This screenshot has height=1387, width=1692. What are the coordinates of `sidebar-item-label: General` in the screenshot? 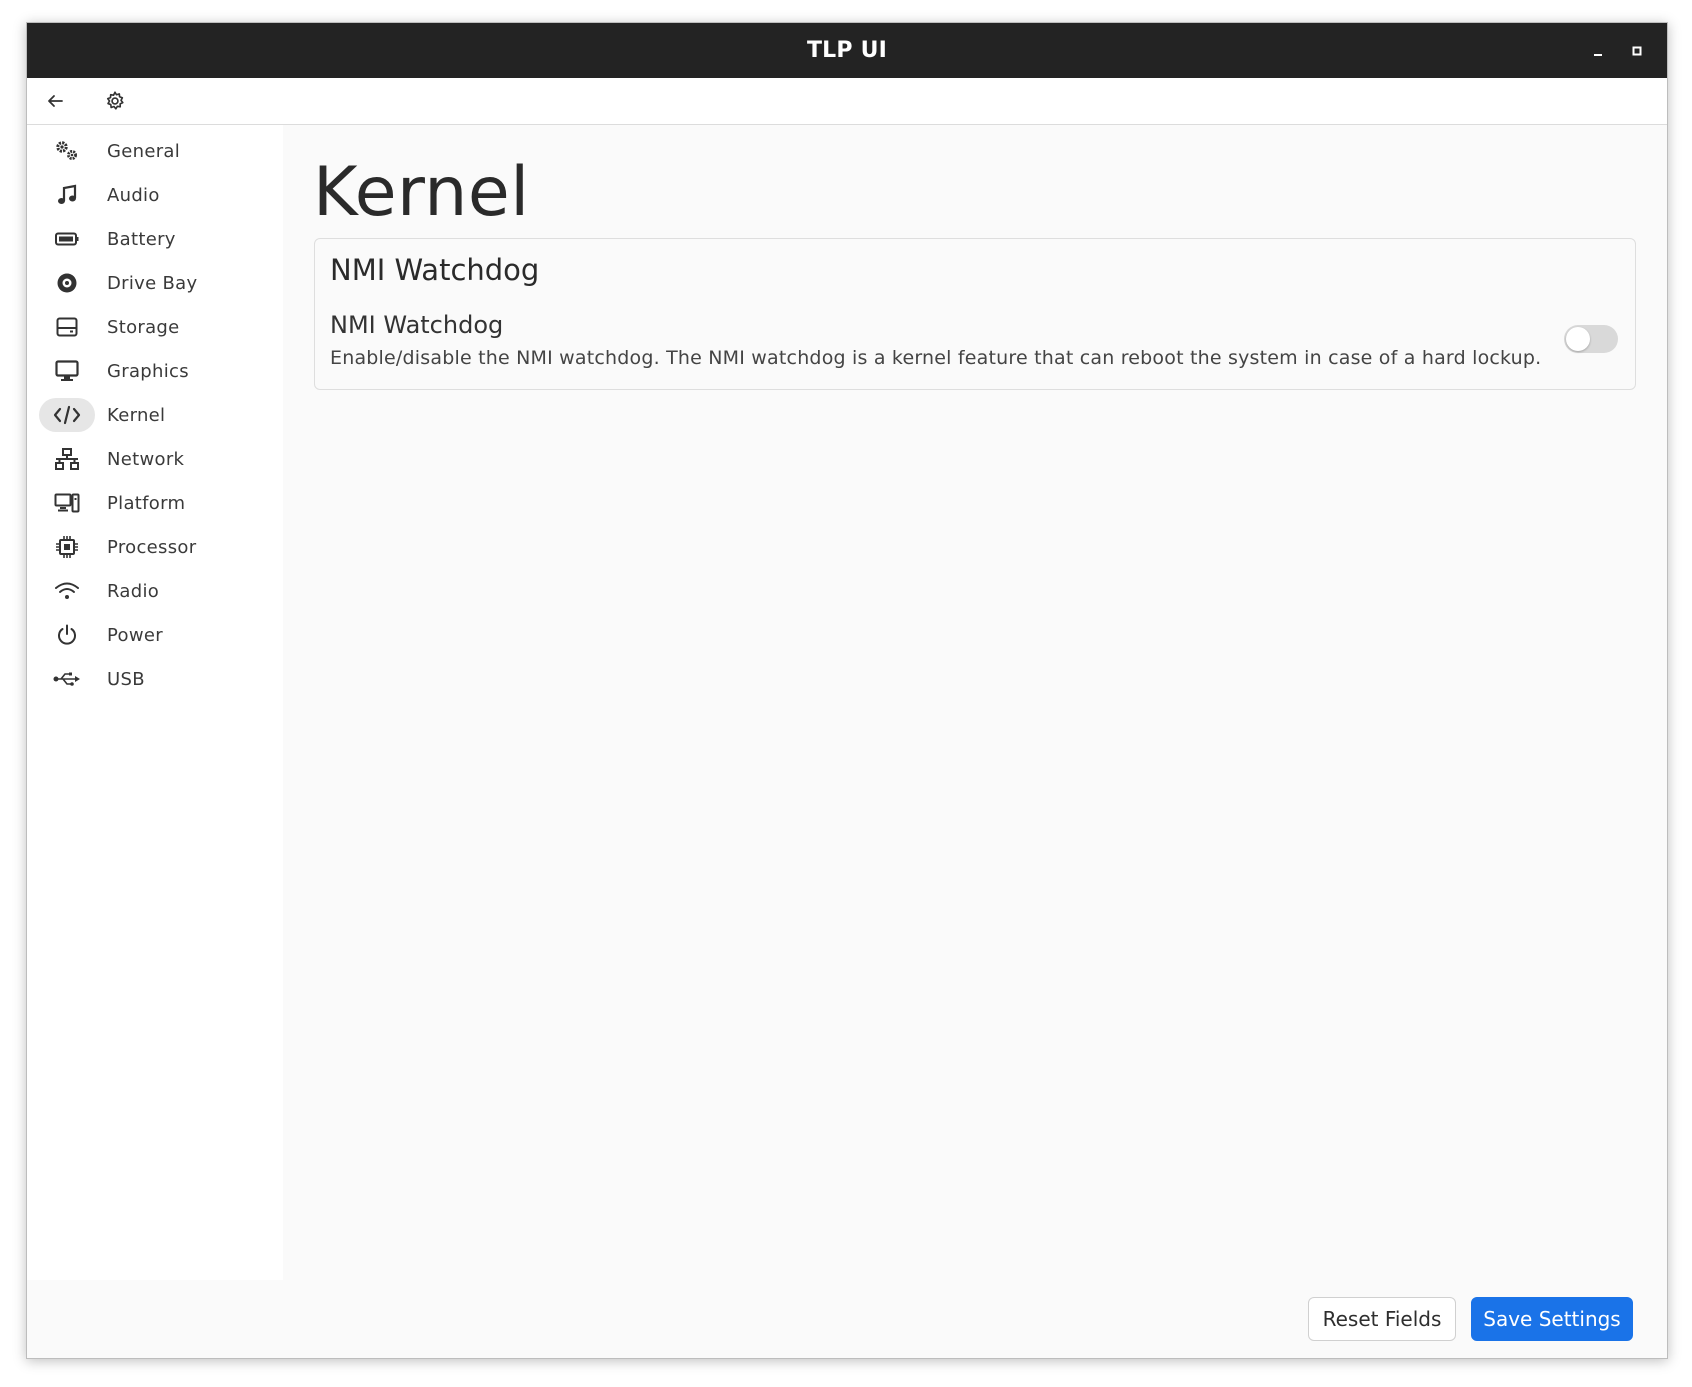 It's located at (144, 151).